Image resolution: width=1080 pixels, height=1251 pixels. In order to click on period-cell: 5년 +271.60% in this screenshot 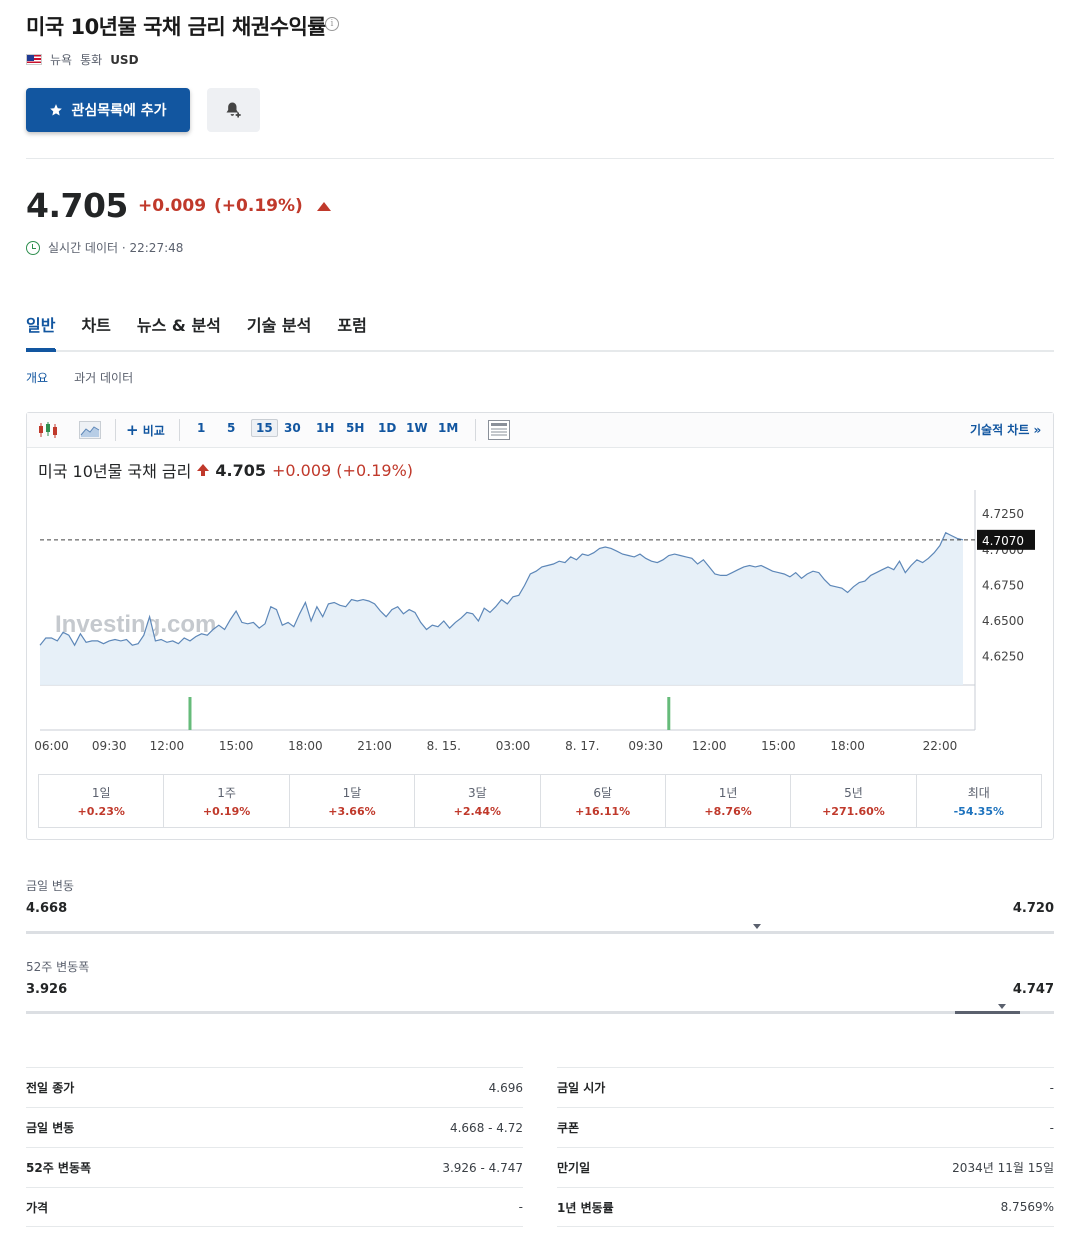, I will do `click(854, 801)`.